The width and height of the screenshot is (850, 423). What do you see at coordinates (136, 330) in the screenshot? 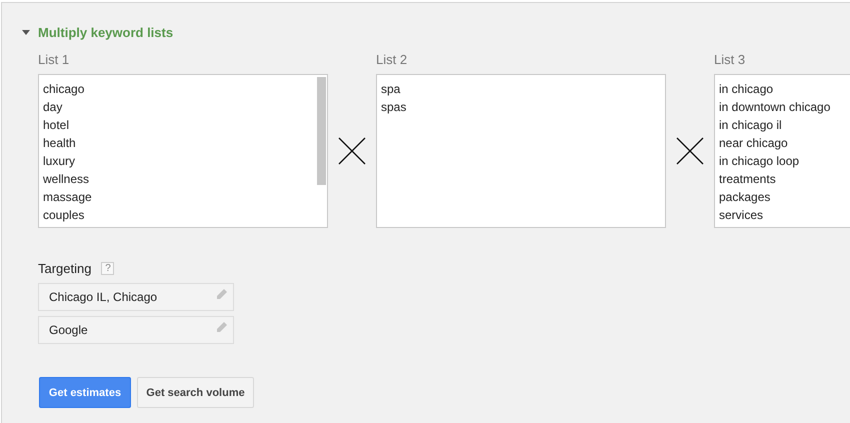
I see `targeting-field: Google` at bounding box center [136, 330].